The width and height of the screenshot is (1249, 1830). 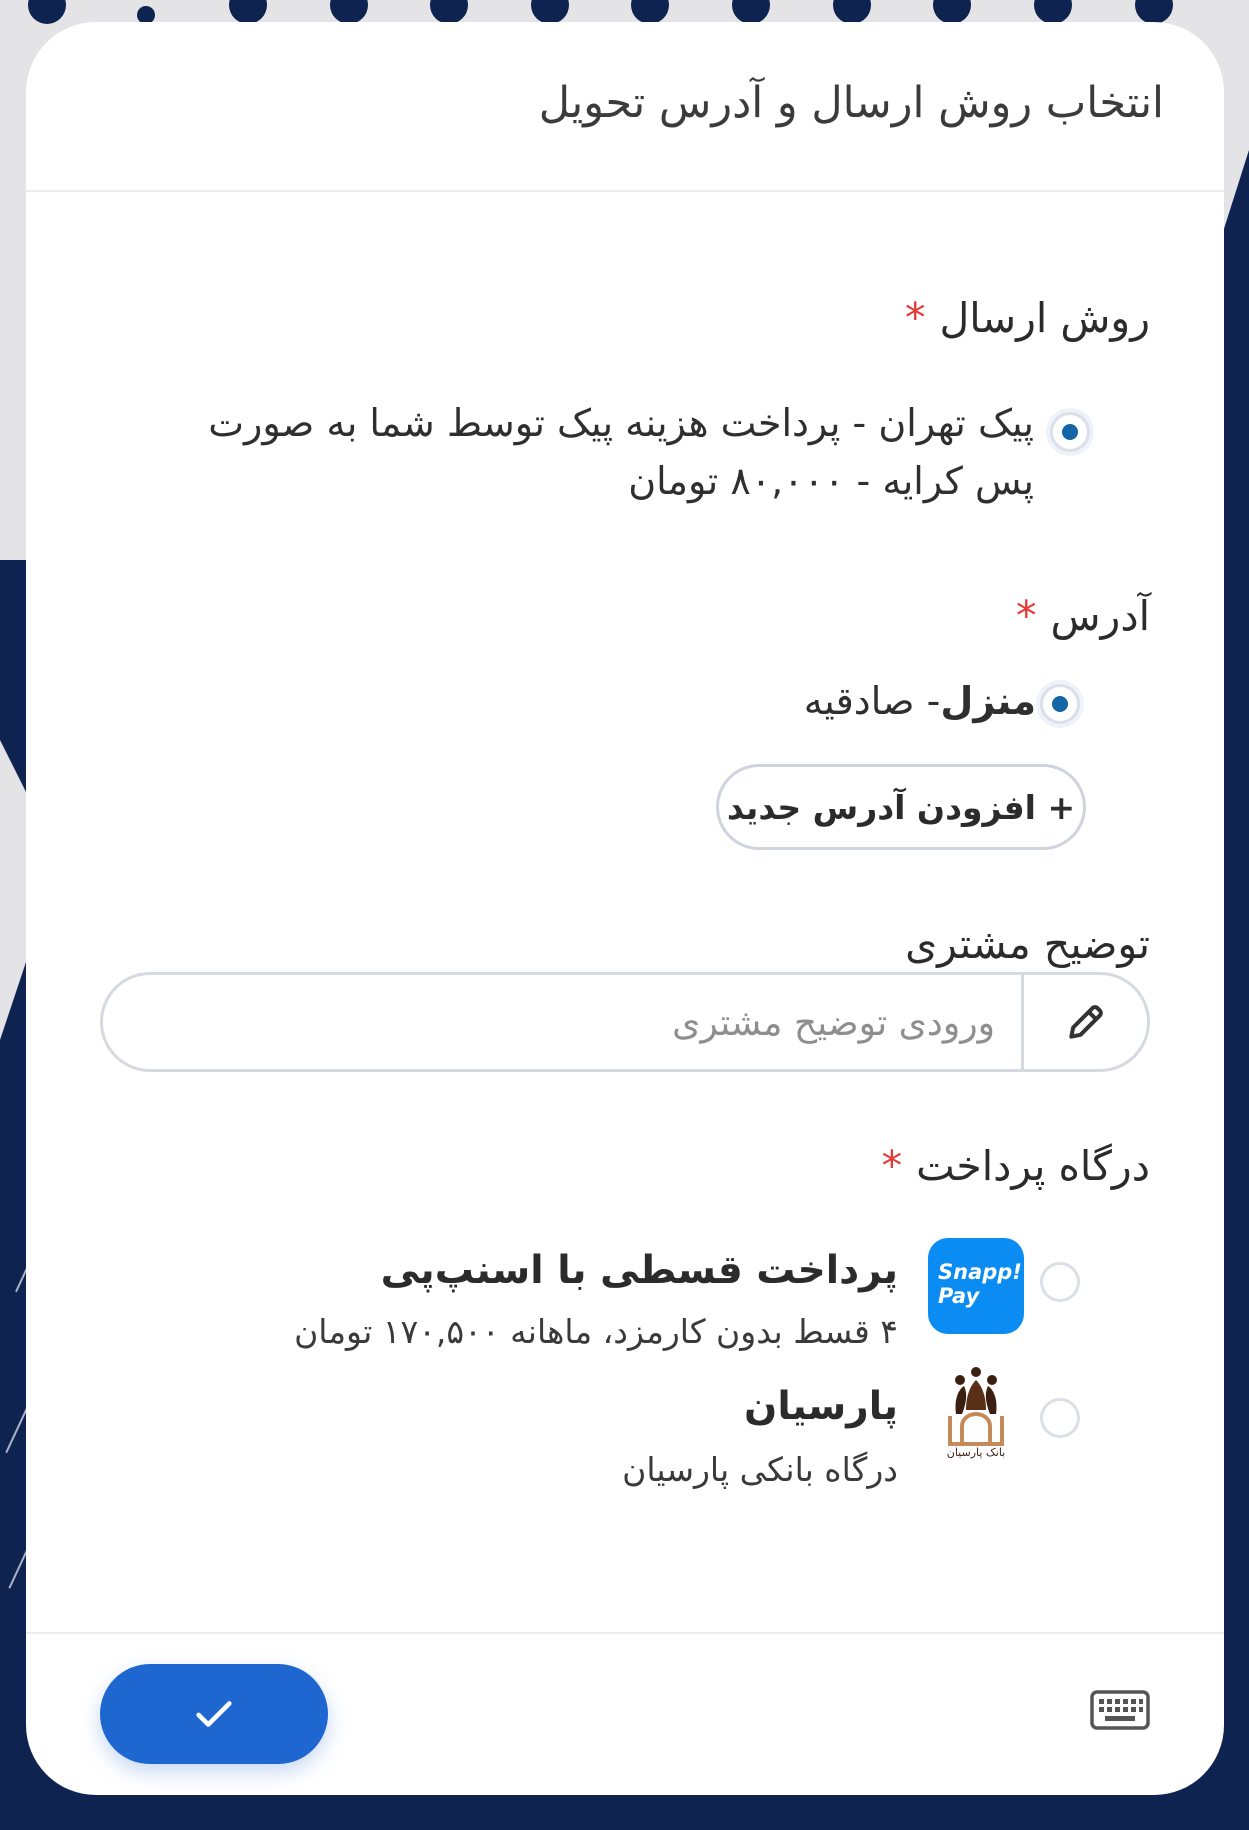 I want to click on parsian-logo: بانک پارسیان, so click(x=976, y=1414).